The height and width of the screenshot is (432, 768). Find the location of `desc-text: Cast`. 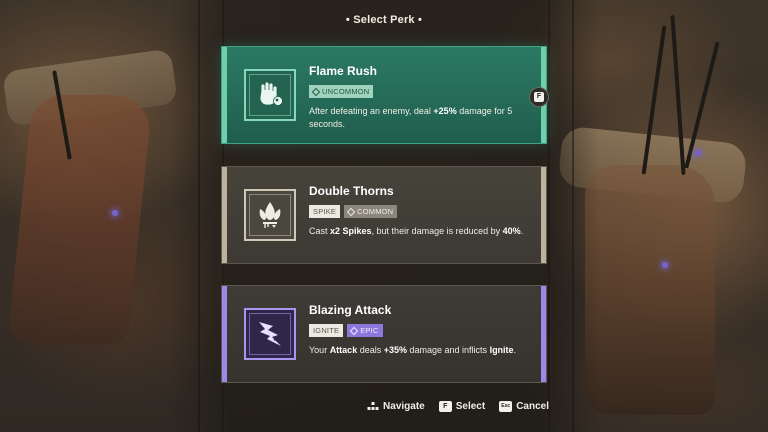

desc-text: Cast is located at coordinates (320, 231).